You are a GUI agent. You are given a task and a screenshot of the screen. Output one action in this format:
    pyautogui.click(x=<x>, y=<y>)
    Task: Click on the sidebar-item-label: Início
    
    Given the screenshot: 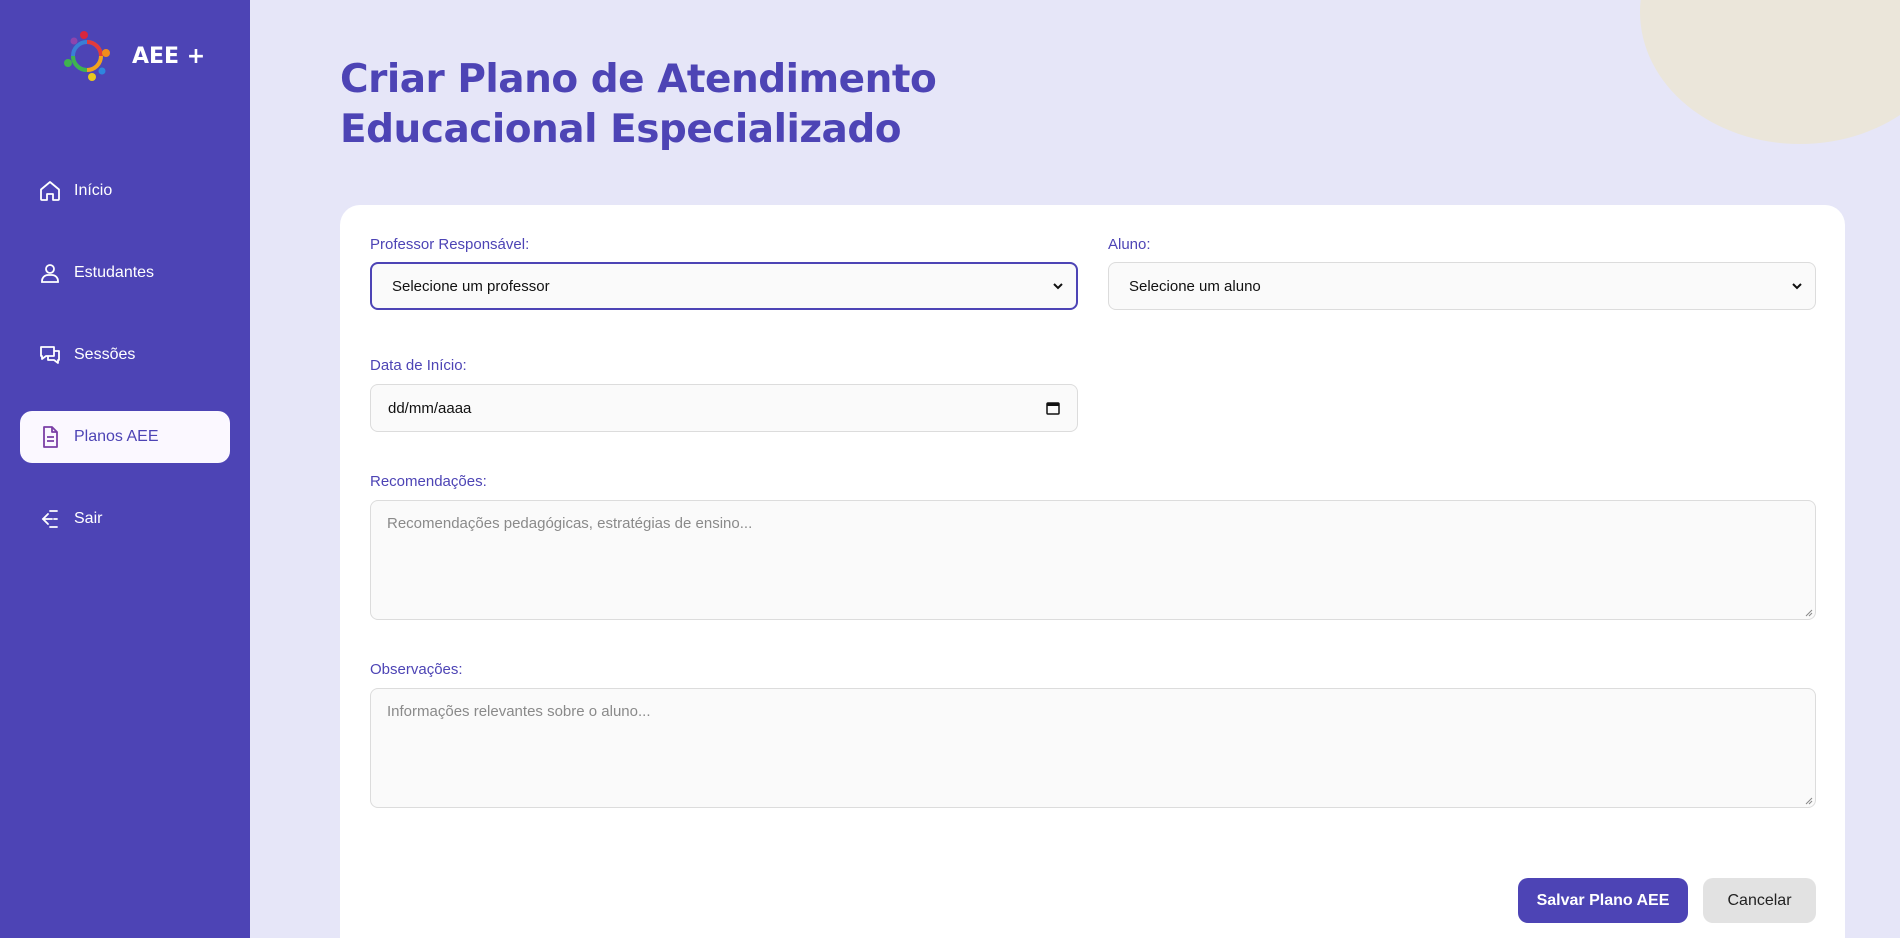 What is the action you would take?
    pyautogui.click(x=93, y=190)
    